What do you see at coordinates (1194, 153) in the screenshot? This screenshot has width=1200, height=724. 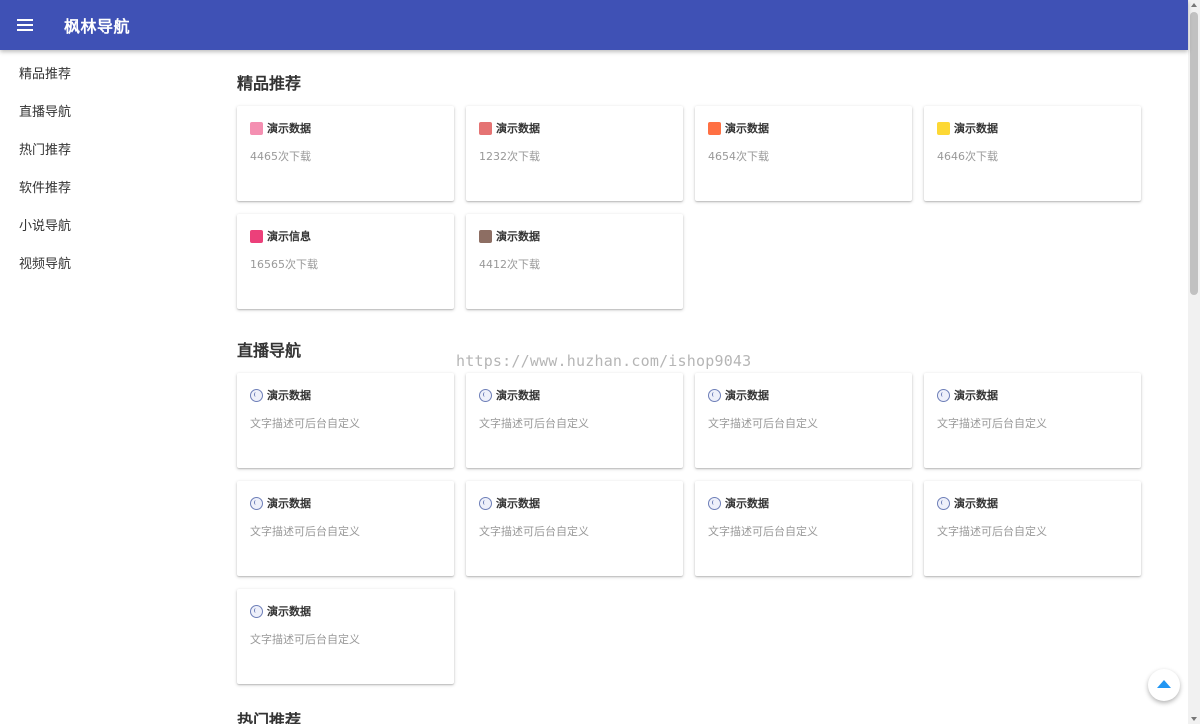 I see `scroll-thumb` at bounding box center [1194, 153].